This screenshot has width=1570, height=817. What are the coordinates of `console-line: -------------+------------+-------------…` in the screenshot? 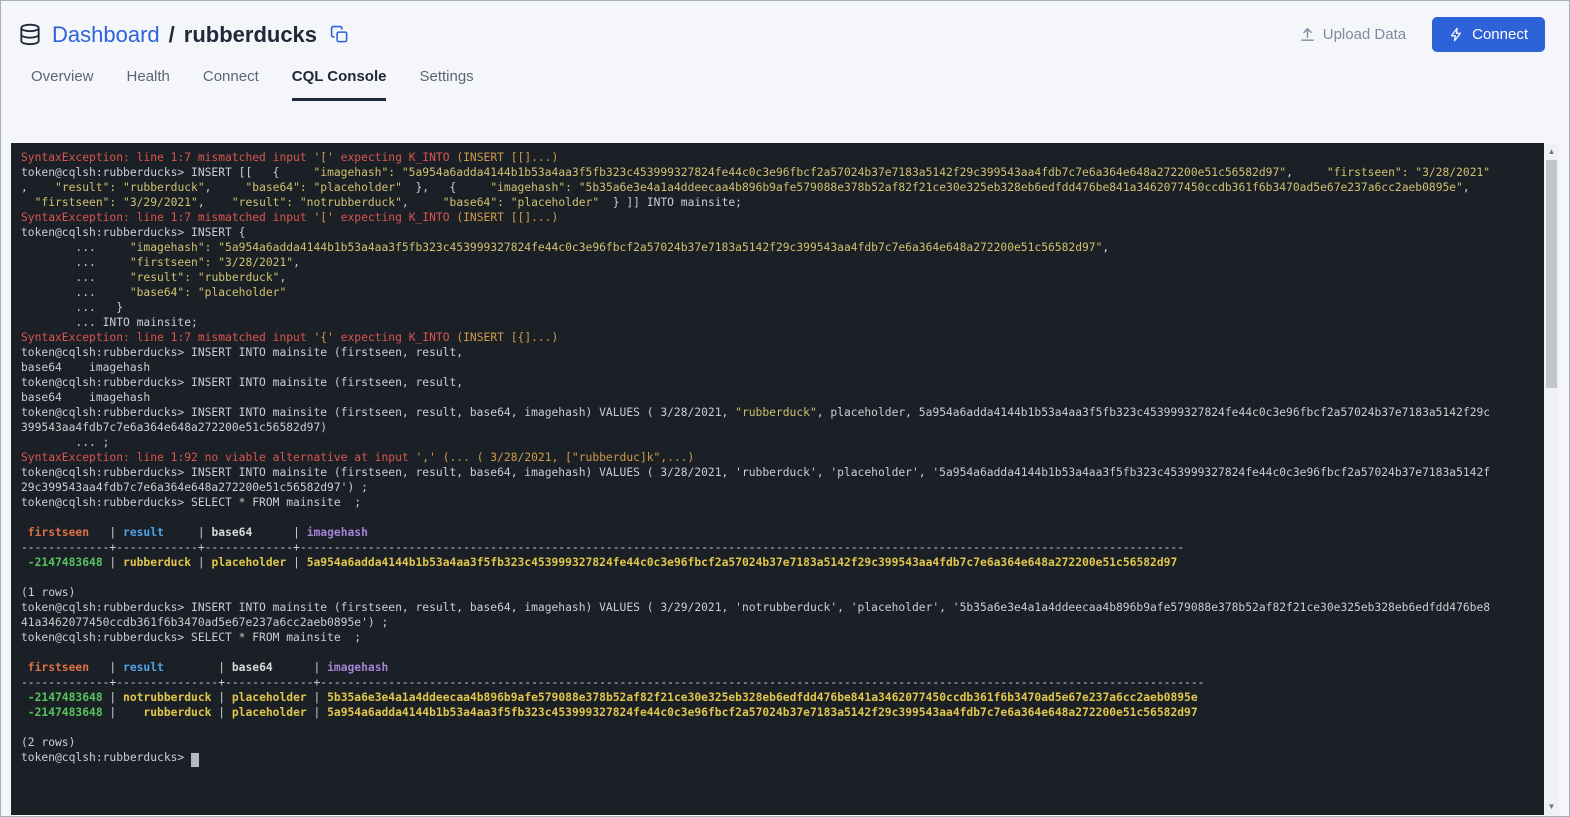 It's located at (781, 547).